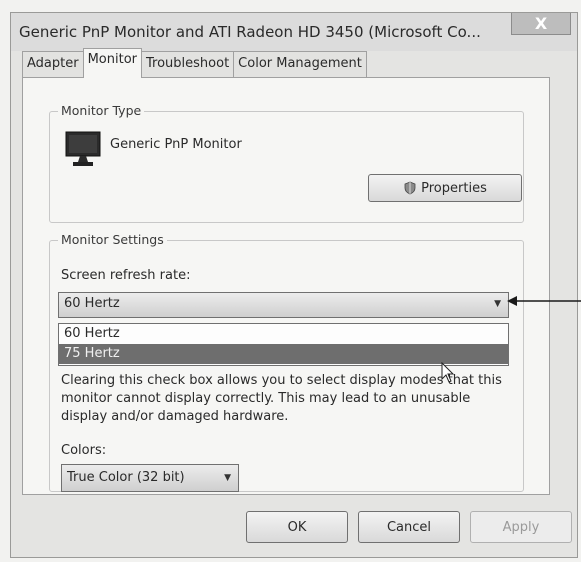  What do you see at coordinates (53, 64) in the screenshot?
I see `tab-adapter: Adapter` at bounding box center [53, 64].